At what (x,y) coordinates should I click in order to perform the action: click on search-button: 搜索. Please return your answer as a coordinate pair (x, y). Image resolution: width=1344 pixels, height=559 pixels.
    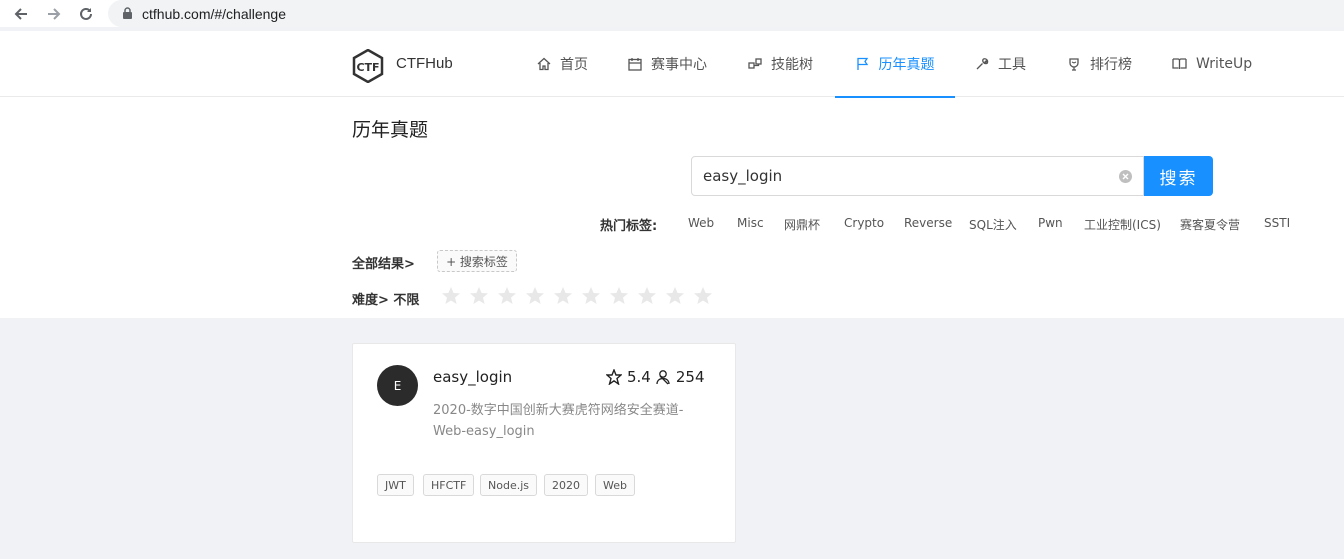
    Looking at the image, I should click on (1178, 176).